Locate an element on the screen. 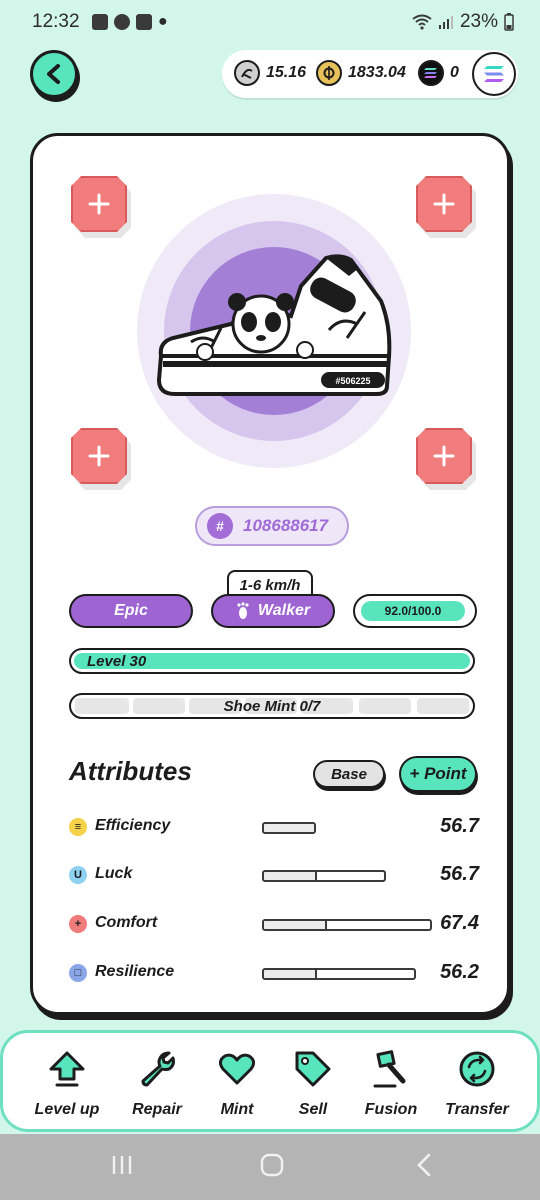 Image resolution: width=540 pixels, height=1200 pixels. footprint-icon is located at coordinates (243, 610).